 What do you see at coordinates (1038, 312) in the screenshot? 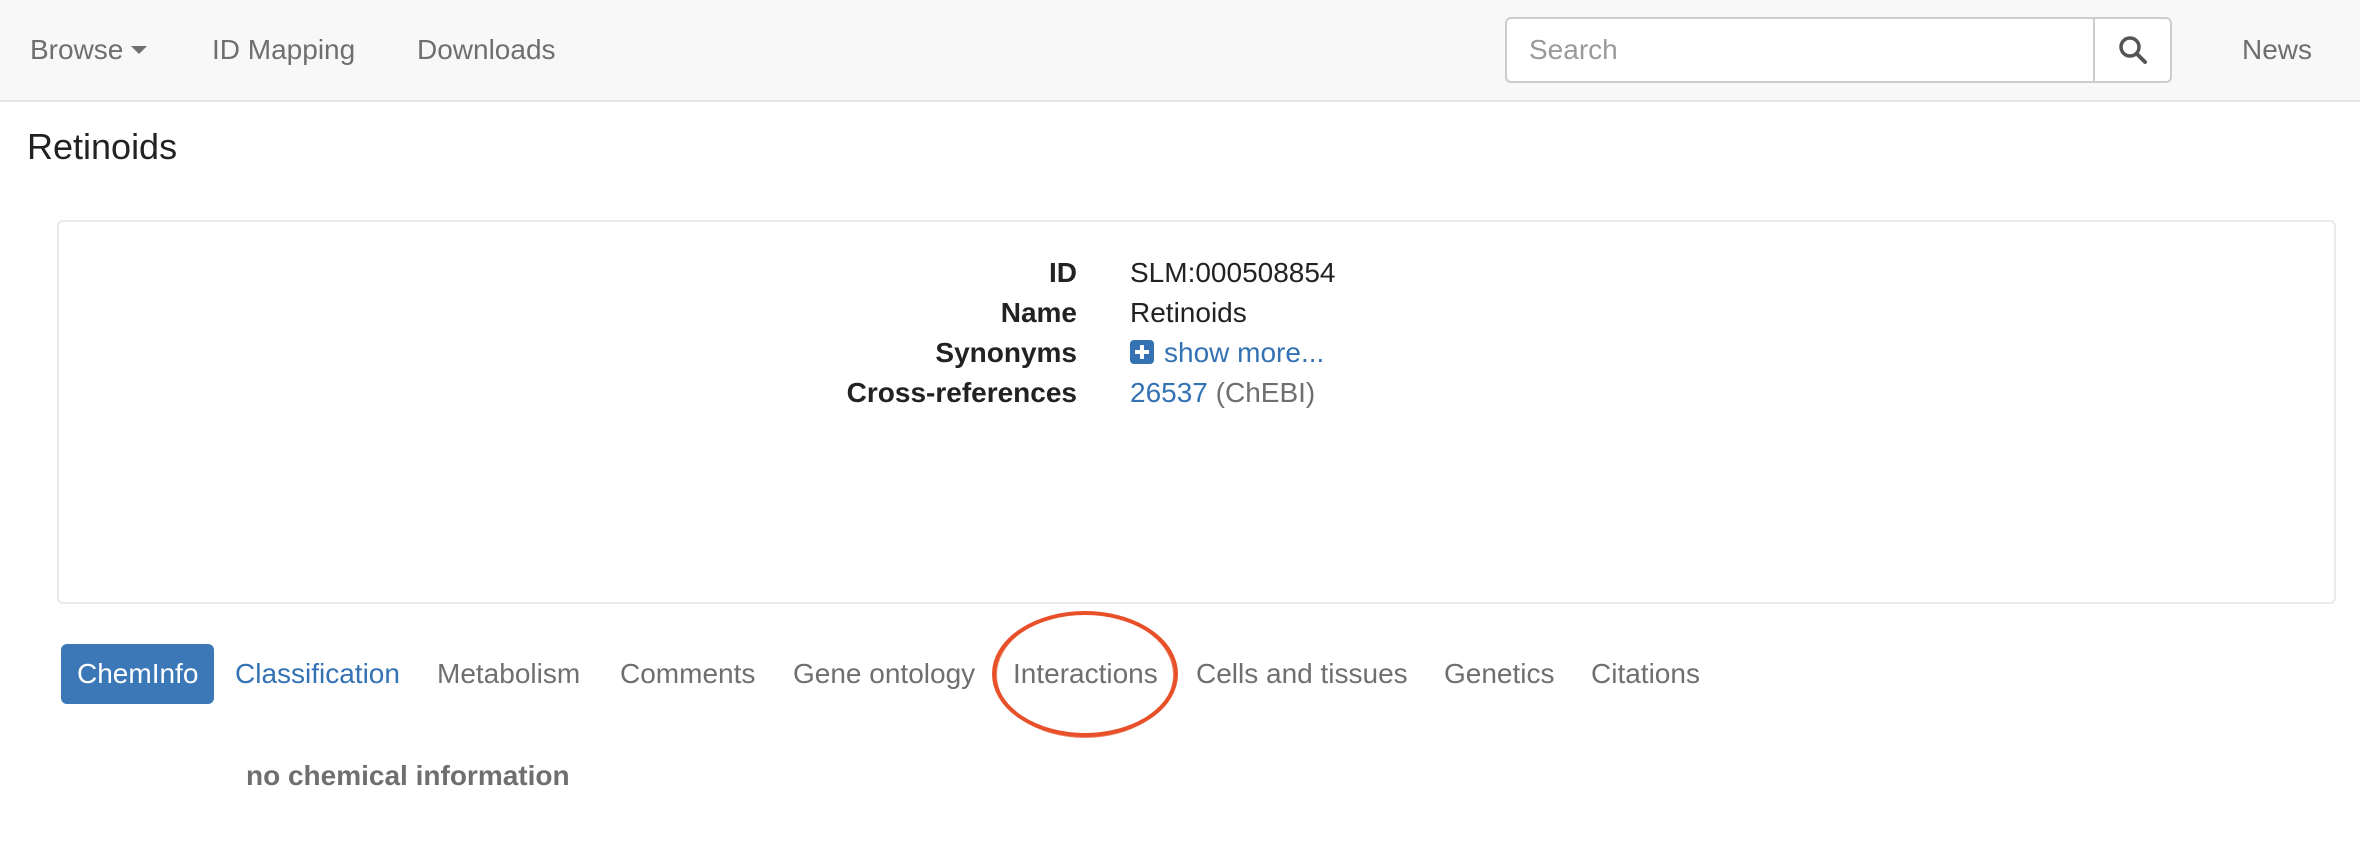
I see `name-label: Name` at bounding box center [1038, 312].